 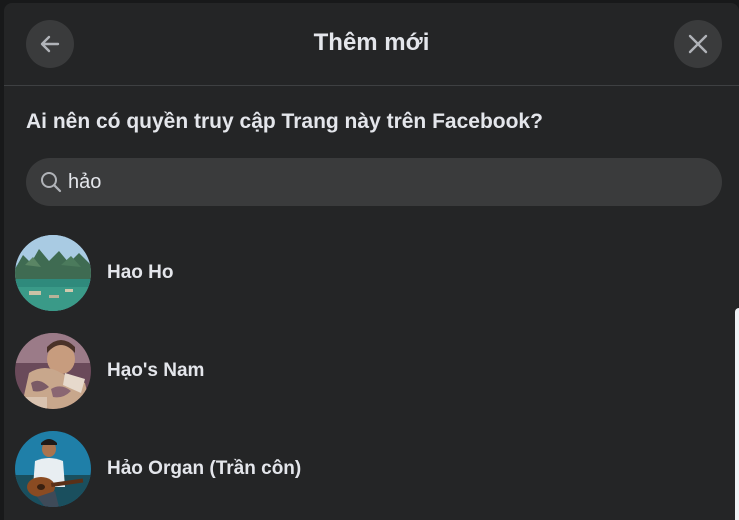 I want to click on scrollbar, so click(x=737, y=414).